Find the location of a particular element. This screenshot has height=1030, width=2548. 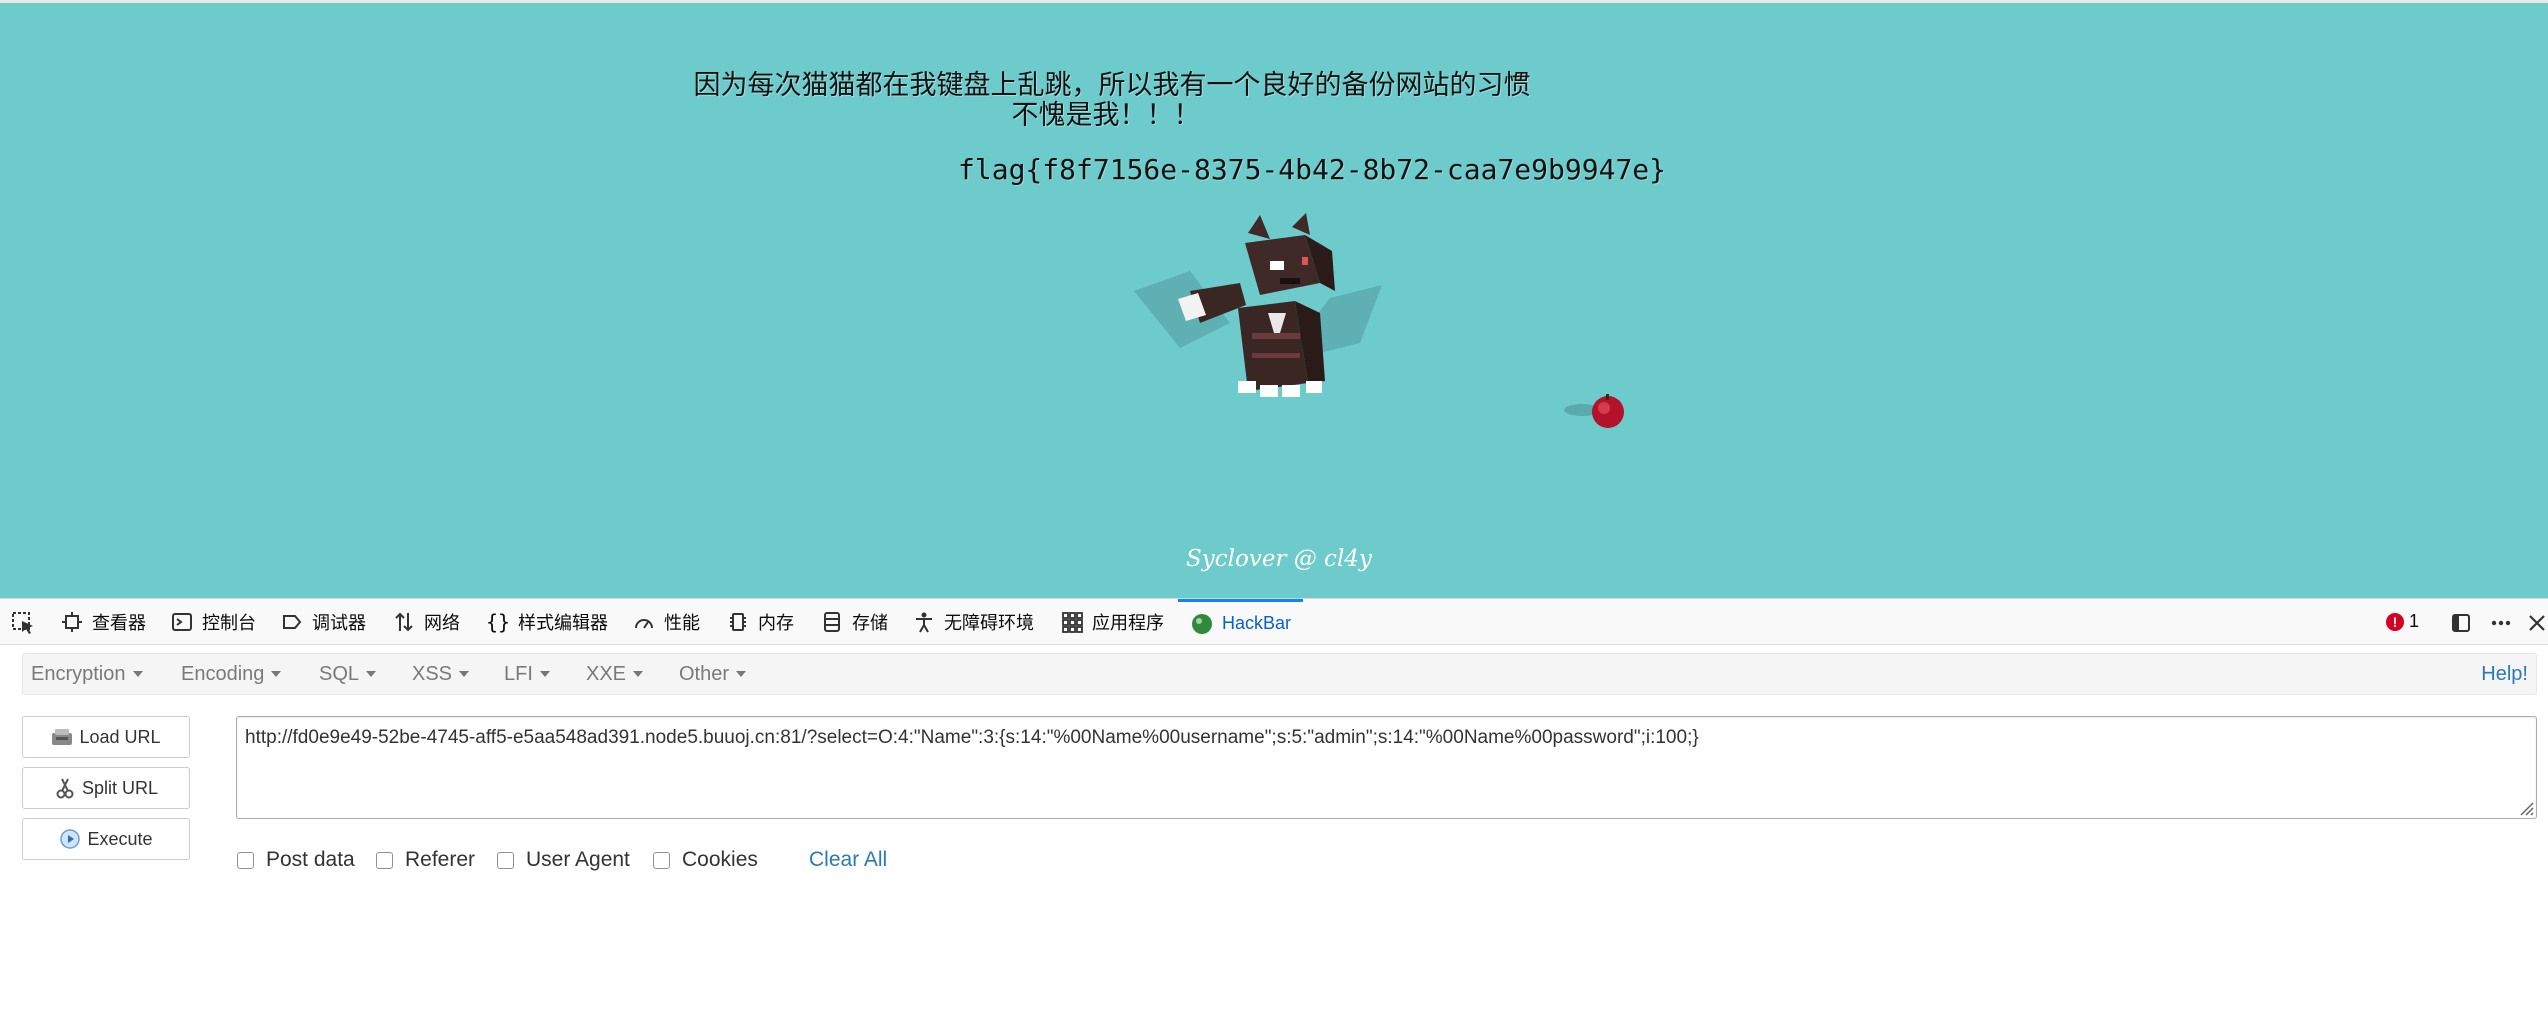

menu-other: Other is located at coordinates (713, 674).